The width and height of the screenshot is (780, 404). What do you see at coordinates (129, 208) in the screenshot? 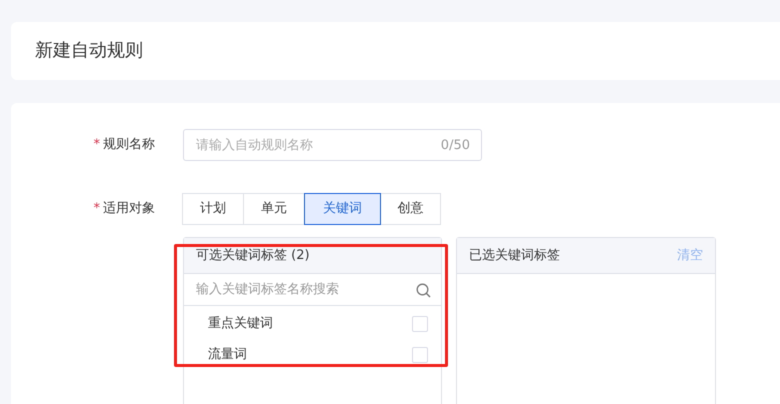
I see `field-label: 适用对象` at bounding box center [129, 208].